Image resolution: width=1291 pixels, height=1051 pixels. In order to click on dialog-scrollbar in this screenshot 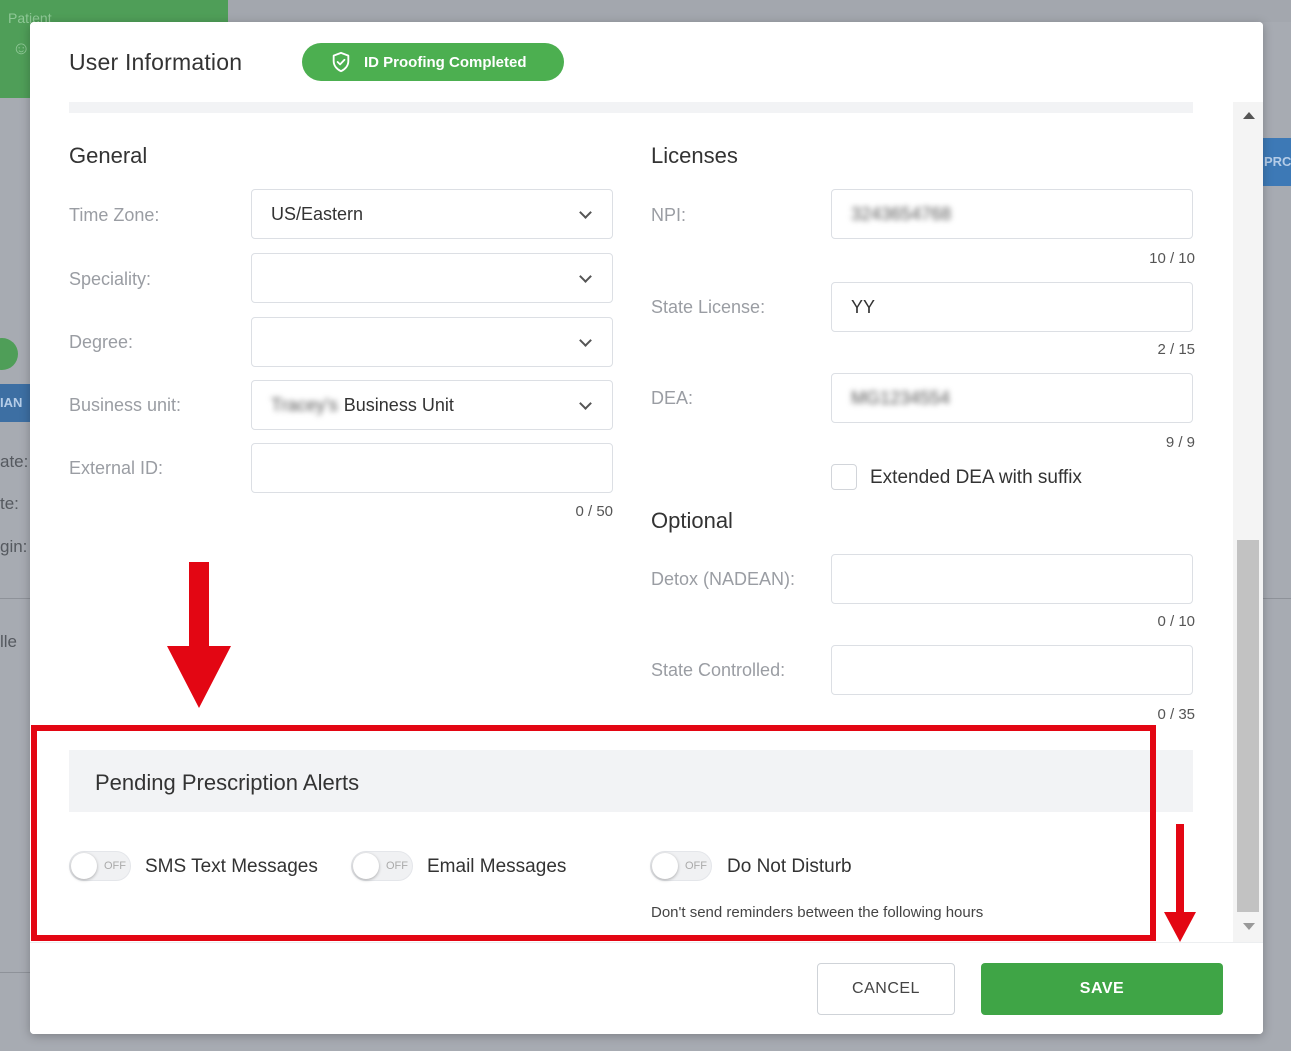, I will do `click(1248, 522)`.